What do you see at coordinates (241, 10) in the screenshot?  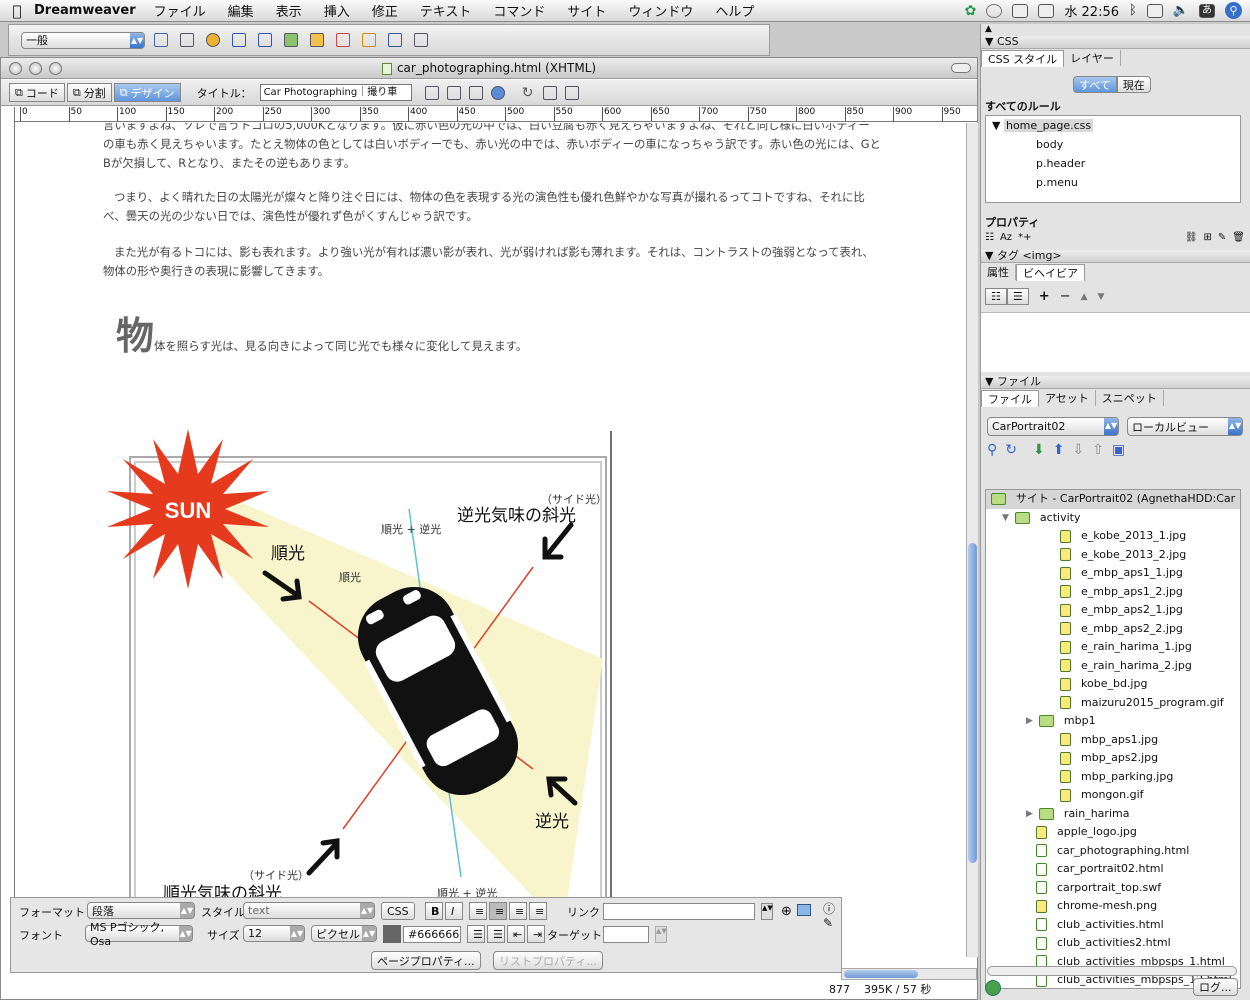 I see `menu-edit: 編集` at bounding box center [241, 10].